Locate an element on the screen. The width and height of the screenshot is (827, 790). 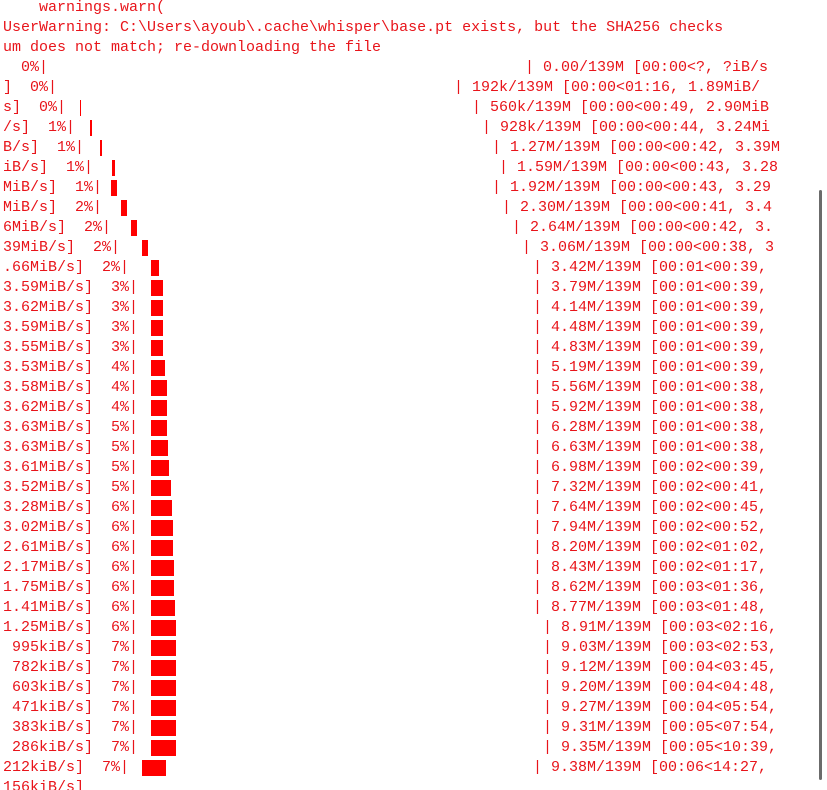
progress-rate-percent: 3.52MiB/s] 5%| is located at coordinates (71, 487).